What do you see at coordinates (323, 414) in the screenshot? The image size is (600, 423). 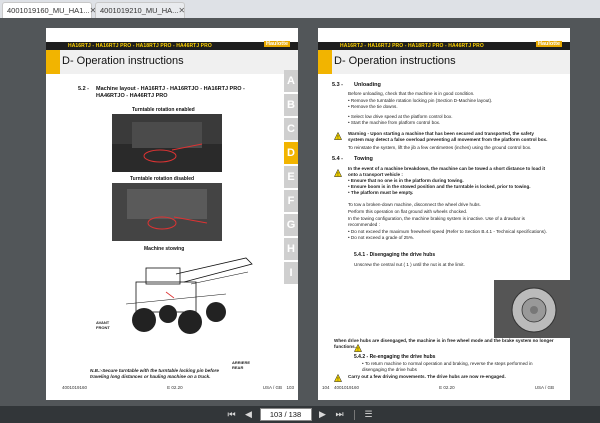 I see `next-page-icon: ▶` at bounding box center [323, 414].